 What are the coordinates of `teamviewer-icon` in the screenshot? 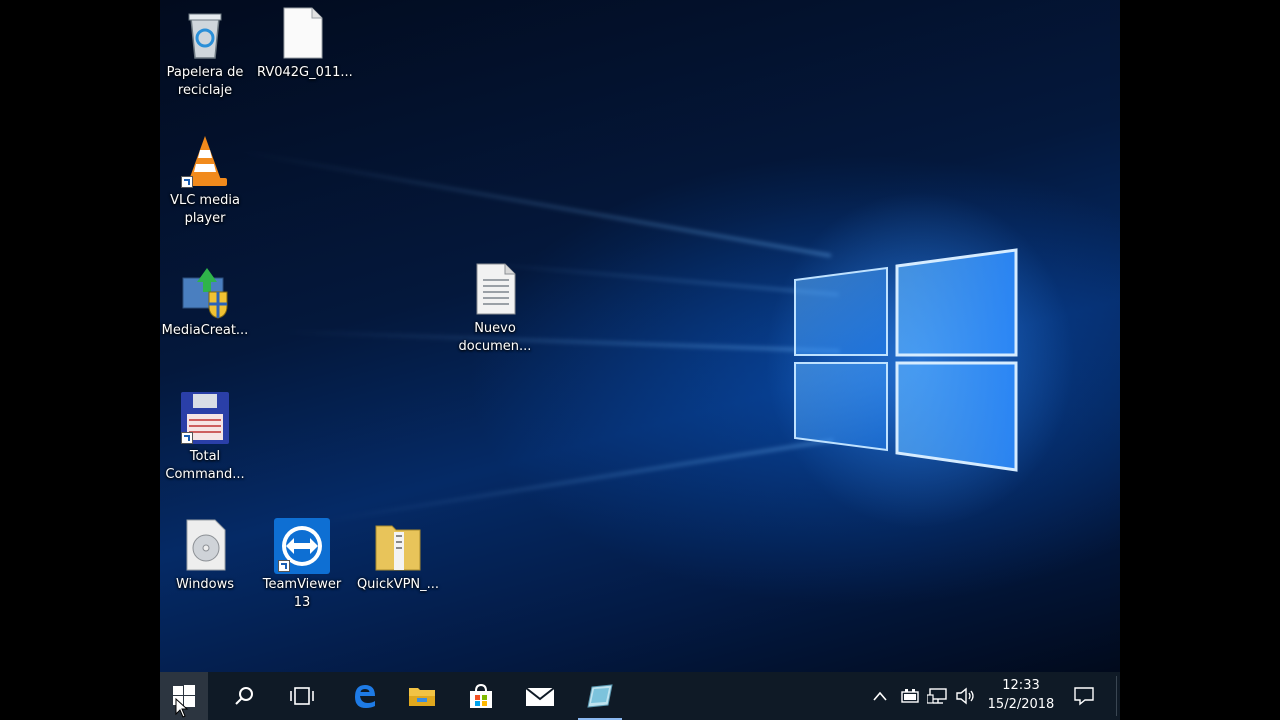 It's located at (302, 546).